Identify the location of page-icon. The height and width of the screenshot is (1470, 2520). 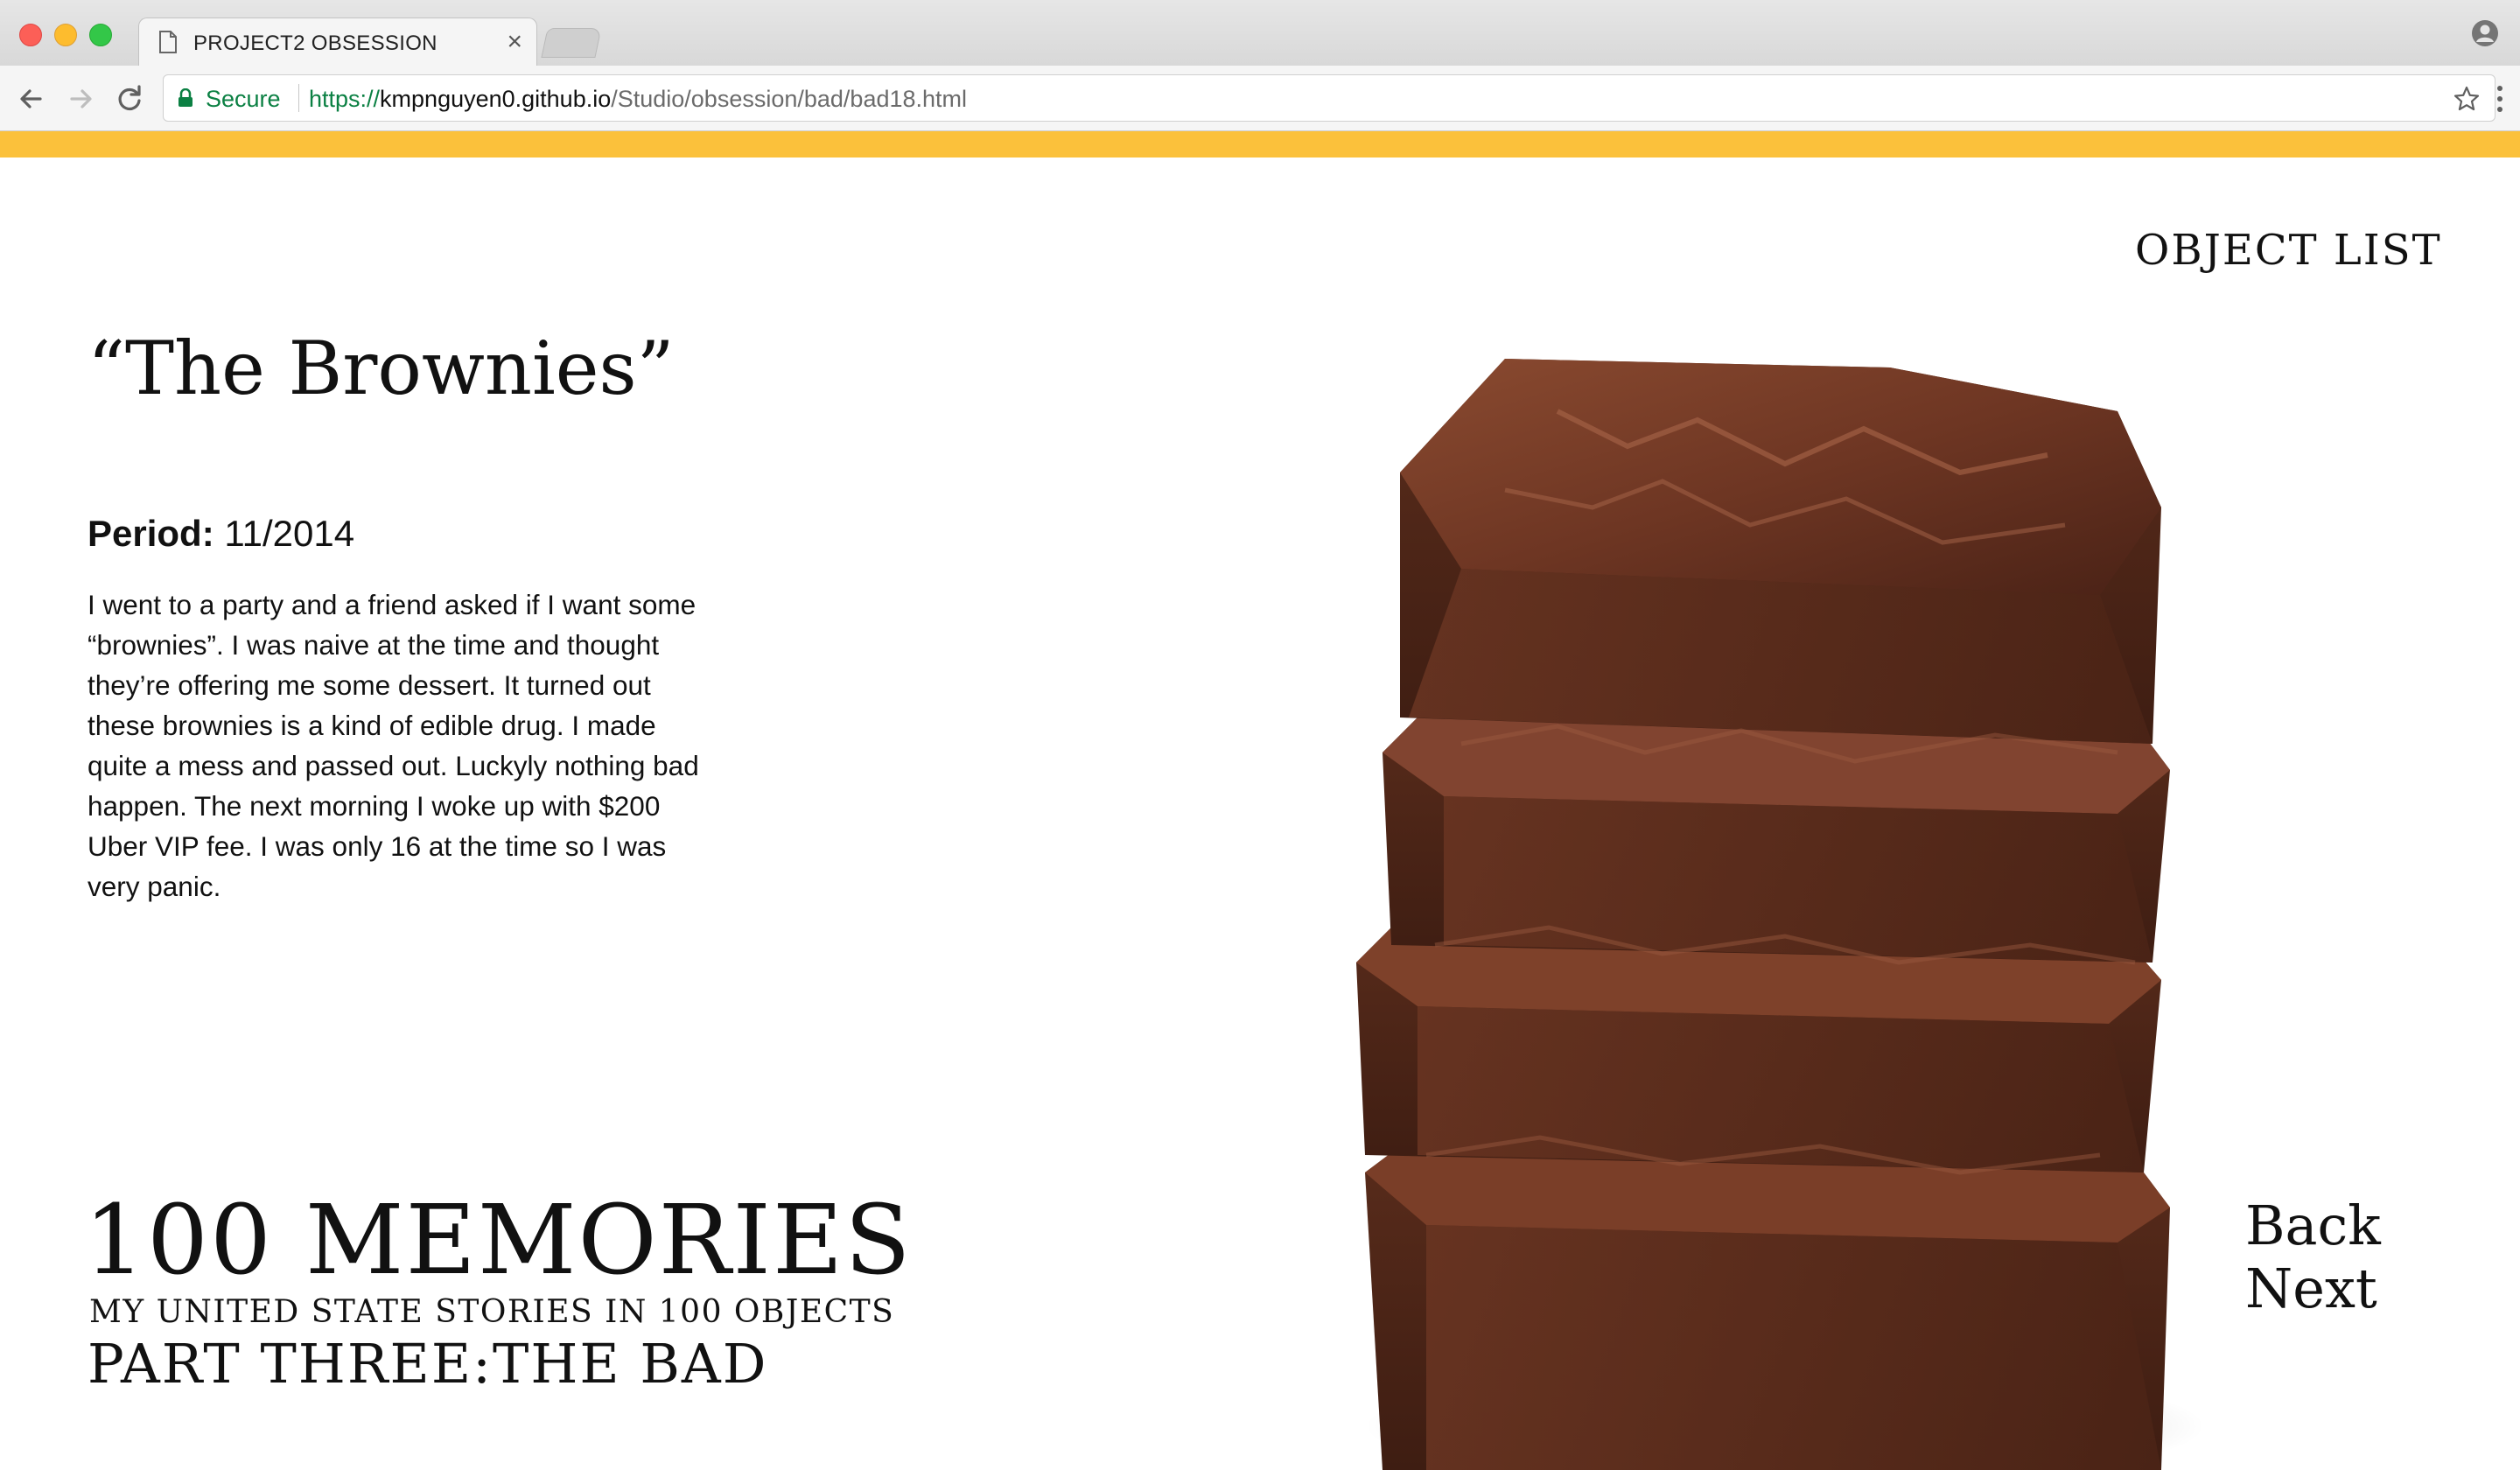
(168, 42).